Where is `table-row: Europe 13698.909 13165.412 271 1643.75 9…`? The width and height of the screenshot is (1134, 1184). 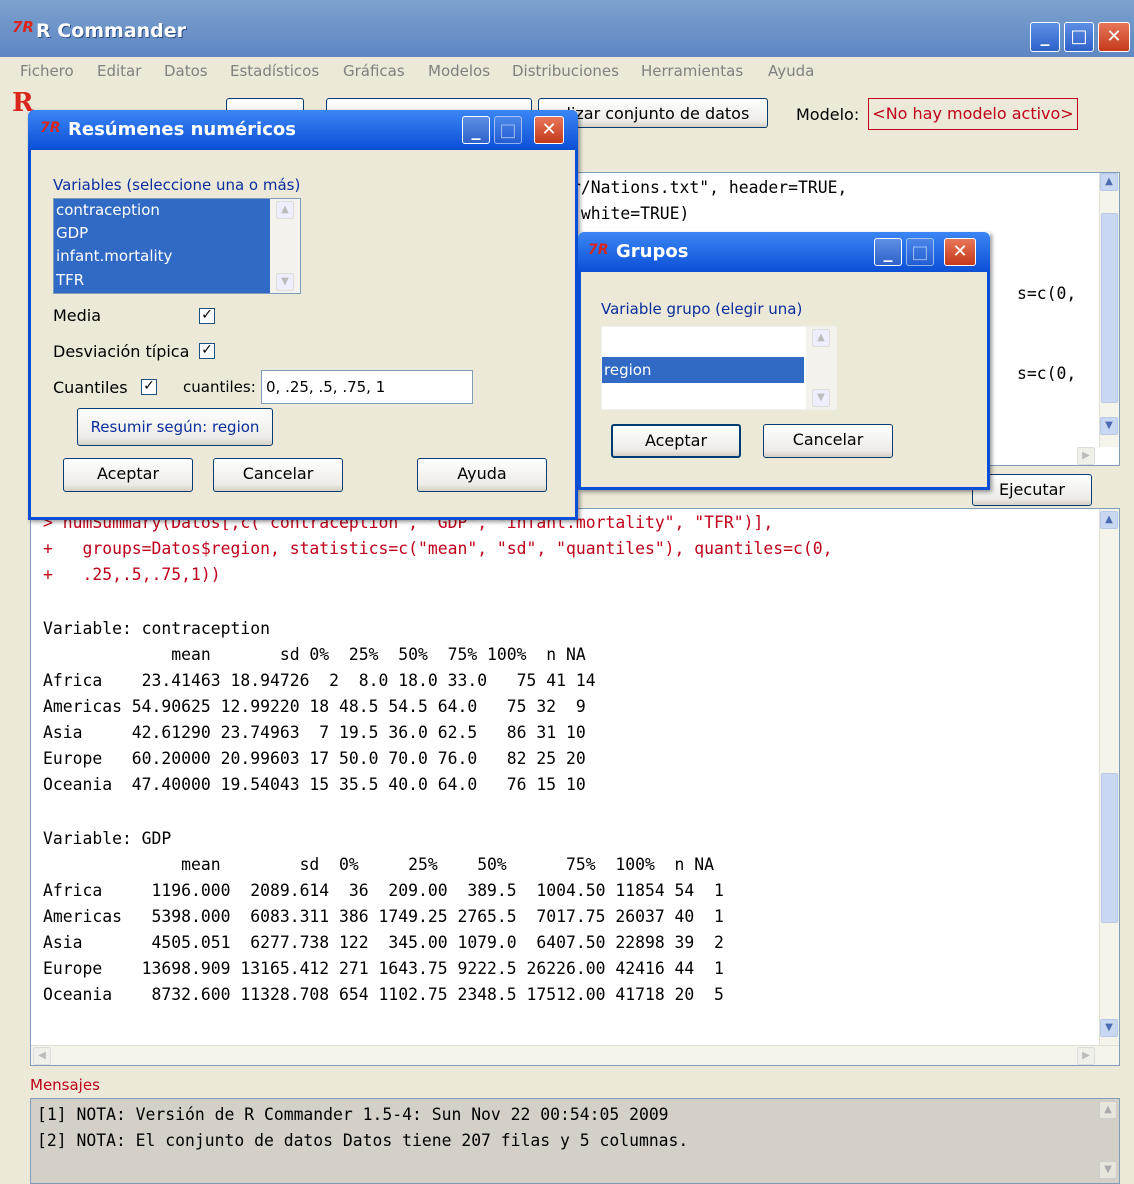 table-row: Europe 13698.909 13165.412 271 1643.75 9… is located at coordinates (383, 968).